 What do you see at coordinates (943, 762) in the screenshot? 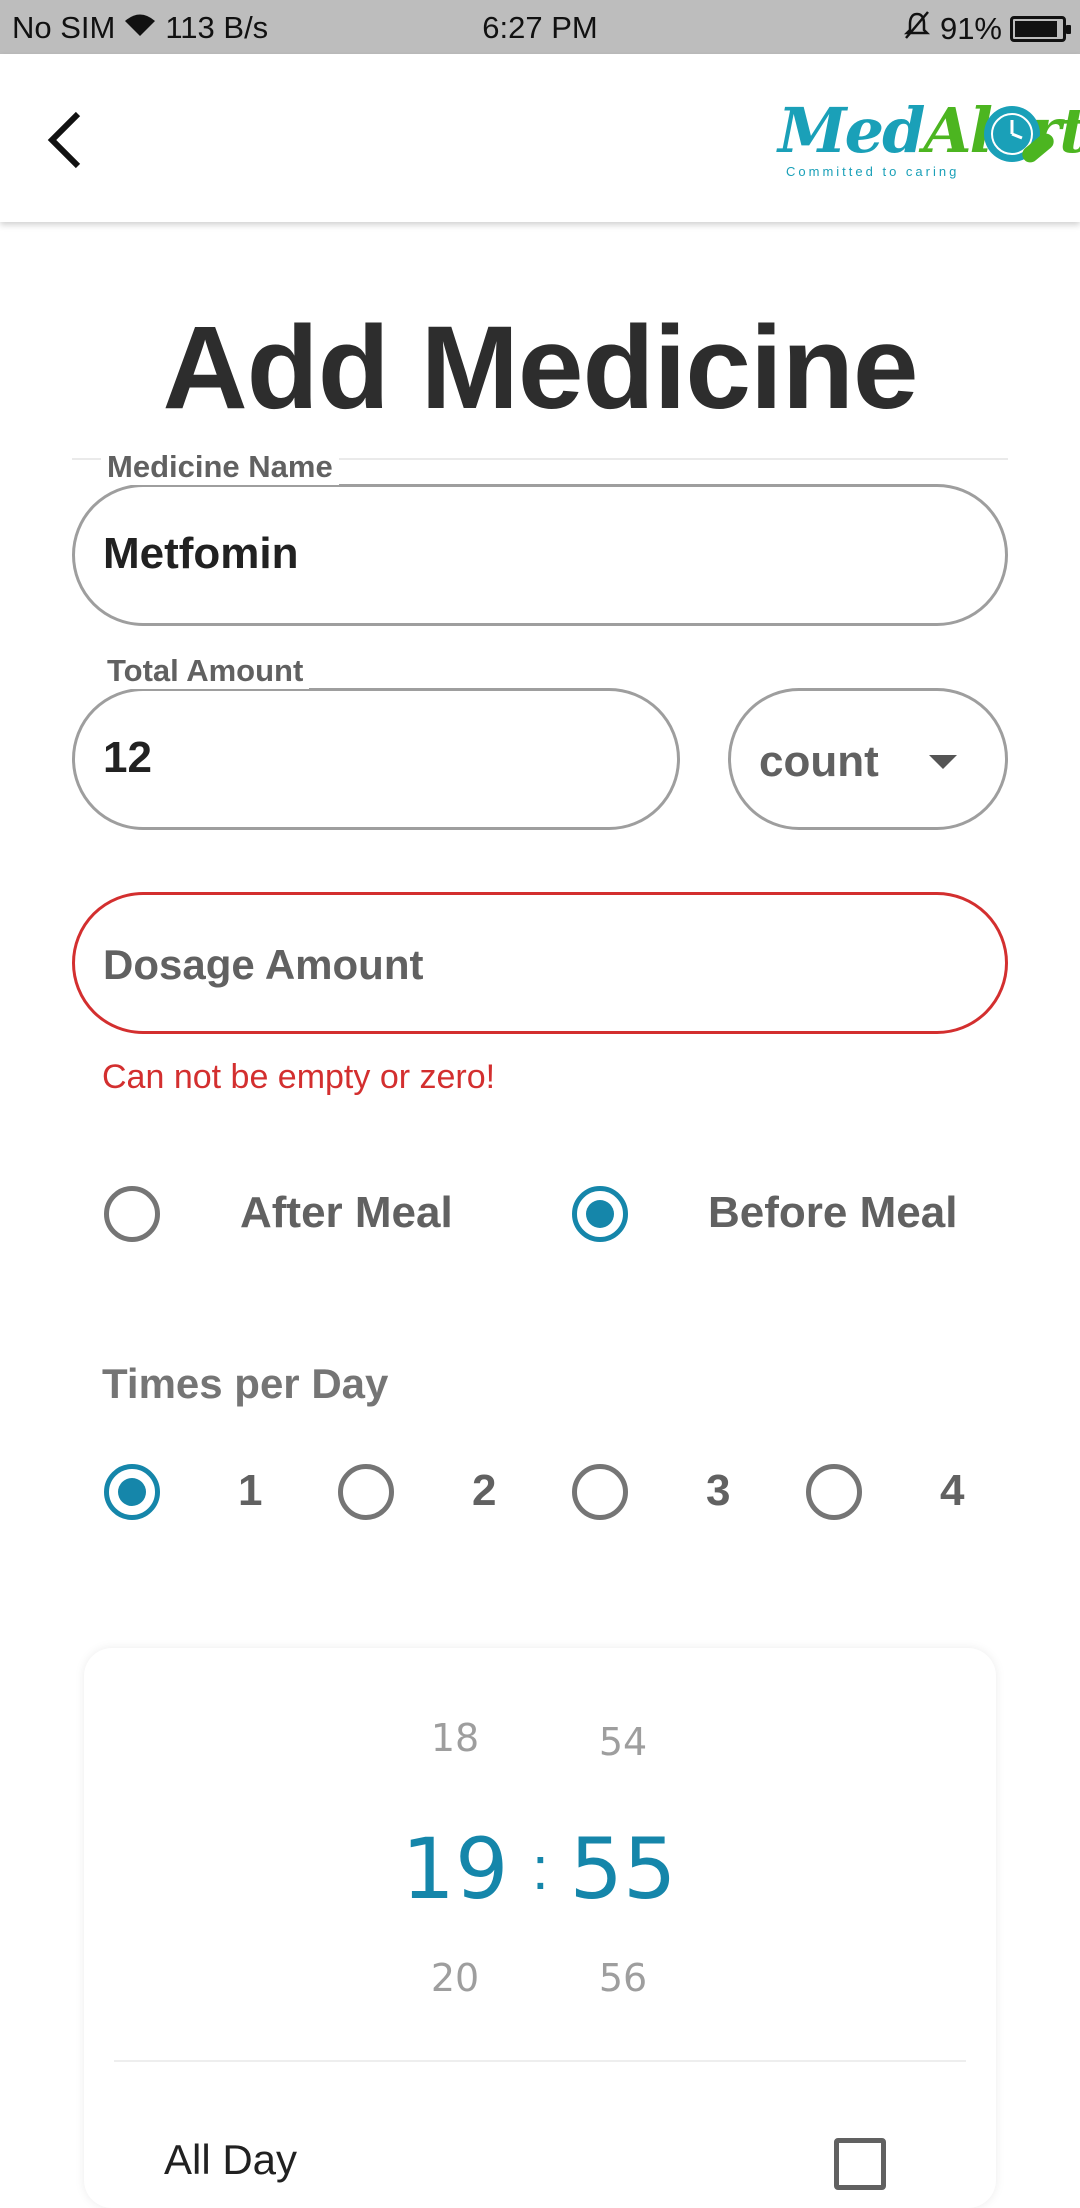
I see `dropdown-caret-icon` at bounding box center [943, 762].